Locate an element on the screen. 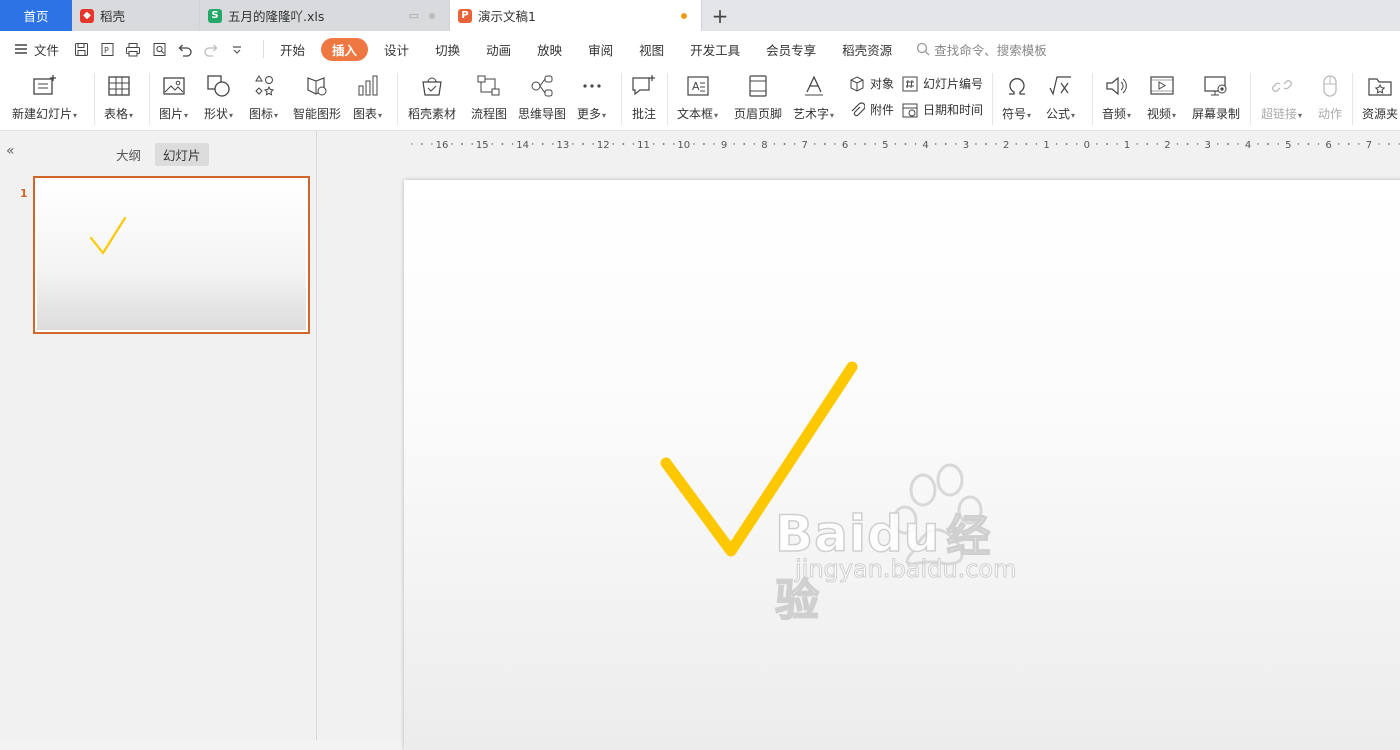  symbol-button: 符号▾ is located at coordinates (1016, 96).